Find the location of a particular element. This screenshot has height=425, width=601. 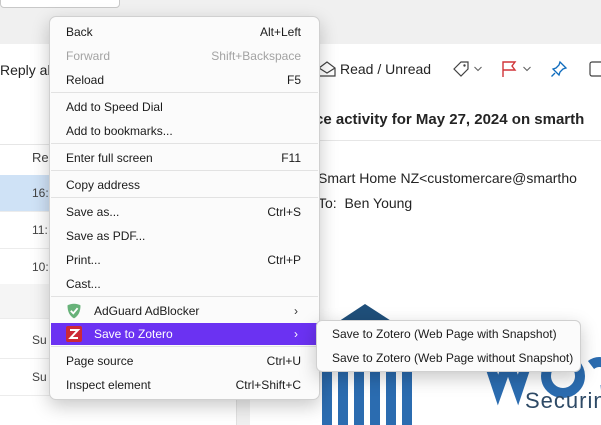

menu-item-save-as: Save as... Ctrl+S is located at coordinates (184, 212).